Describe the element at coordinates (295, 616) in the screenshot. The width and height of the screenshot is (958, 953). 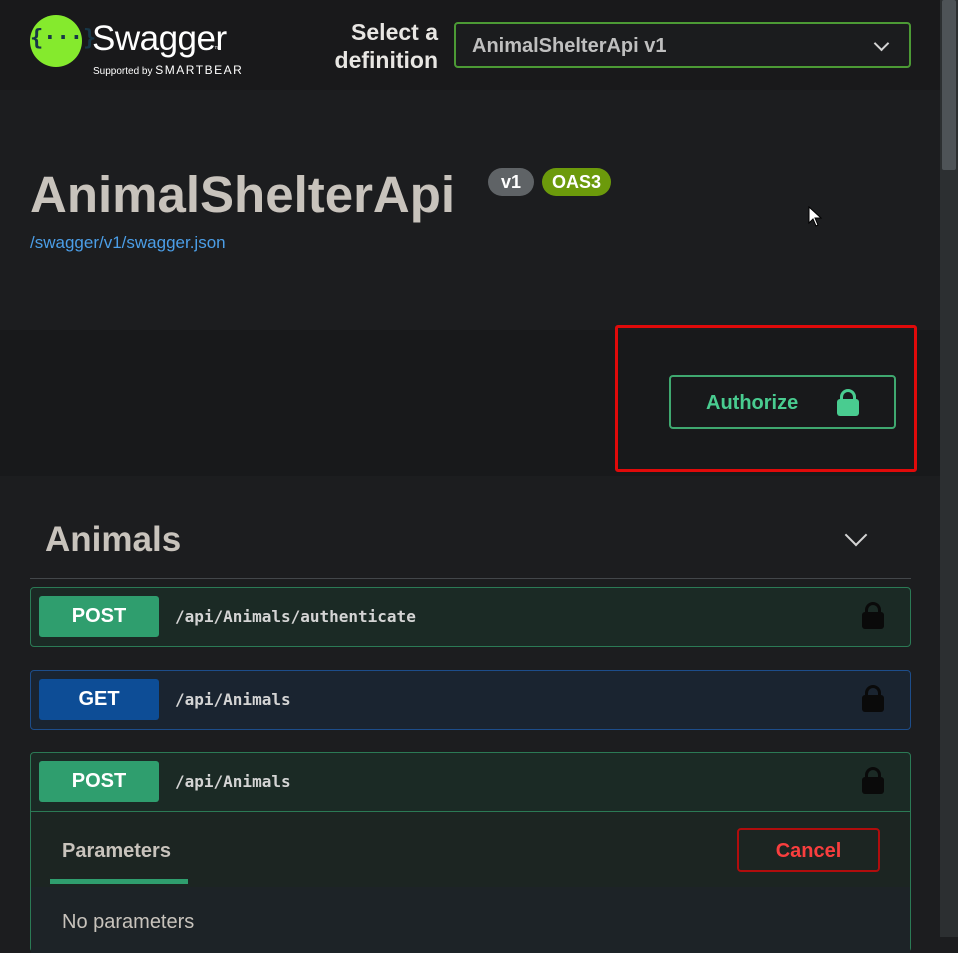
I see `operation-path: /api/Animals/authenticate` at that location.